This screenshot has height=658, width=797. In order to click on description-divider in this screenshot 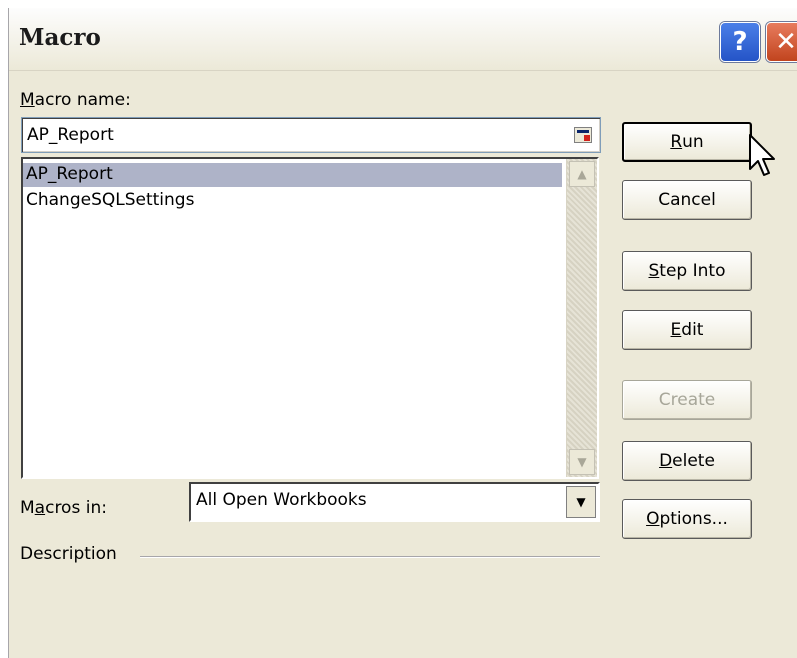, I will do `click(370, 557)`.